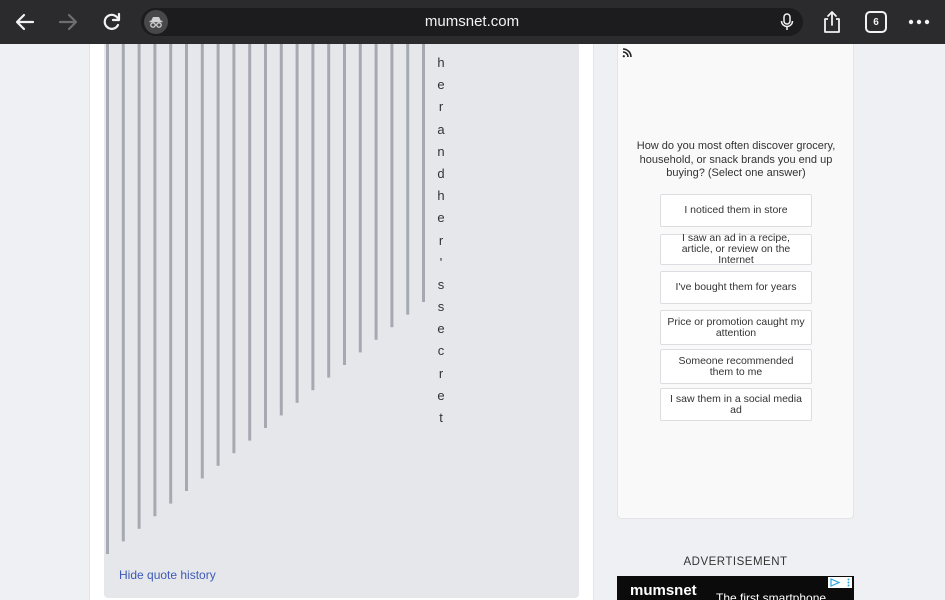  I want to click on advertisement-banner: mumsnet The first smartphone, so click(735, 588).